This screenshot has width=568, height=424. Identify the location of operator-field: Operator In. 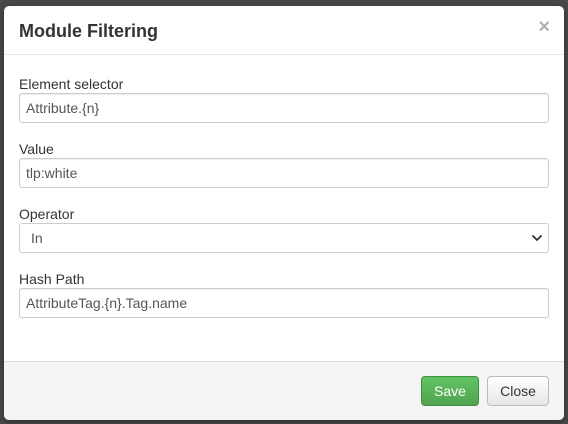
(284, 229).